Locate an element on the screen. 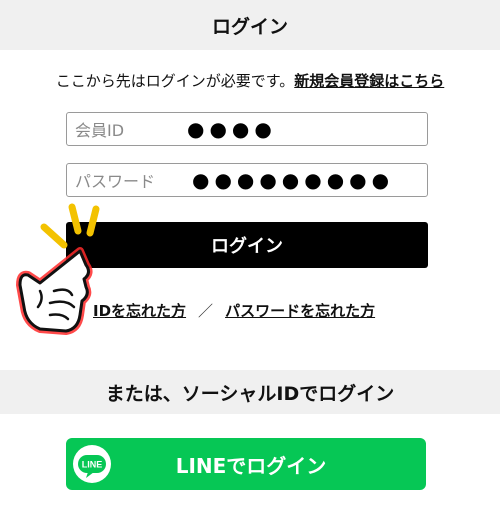  line-login-label: LINEでログイン is located at coordinates (251, 465).